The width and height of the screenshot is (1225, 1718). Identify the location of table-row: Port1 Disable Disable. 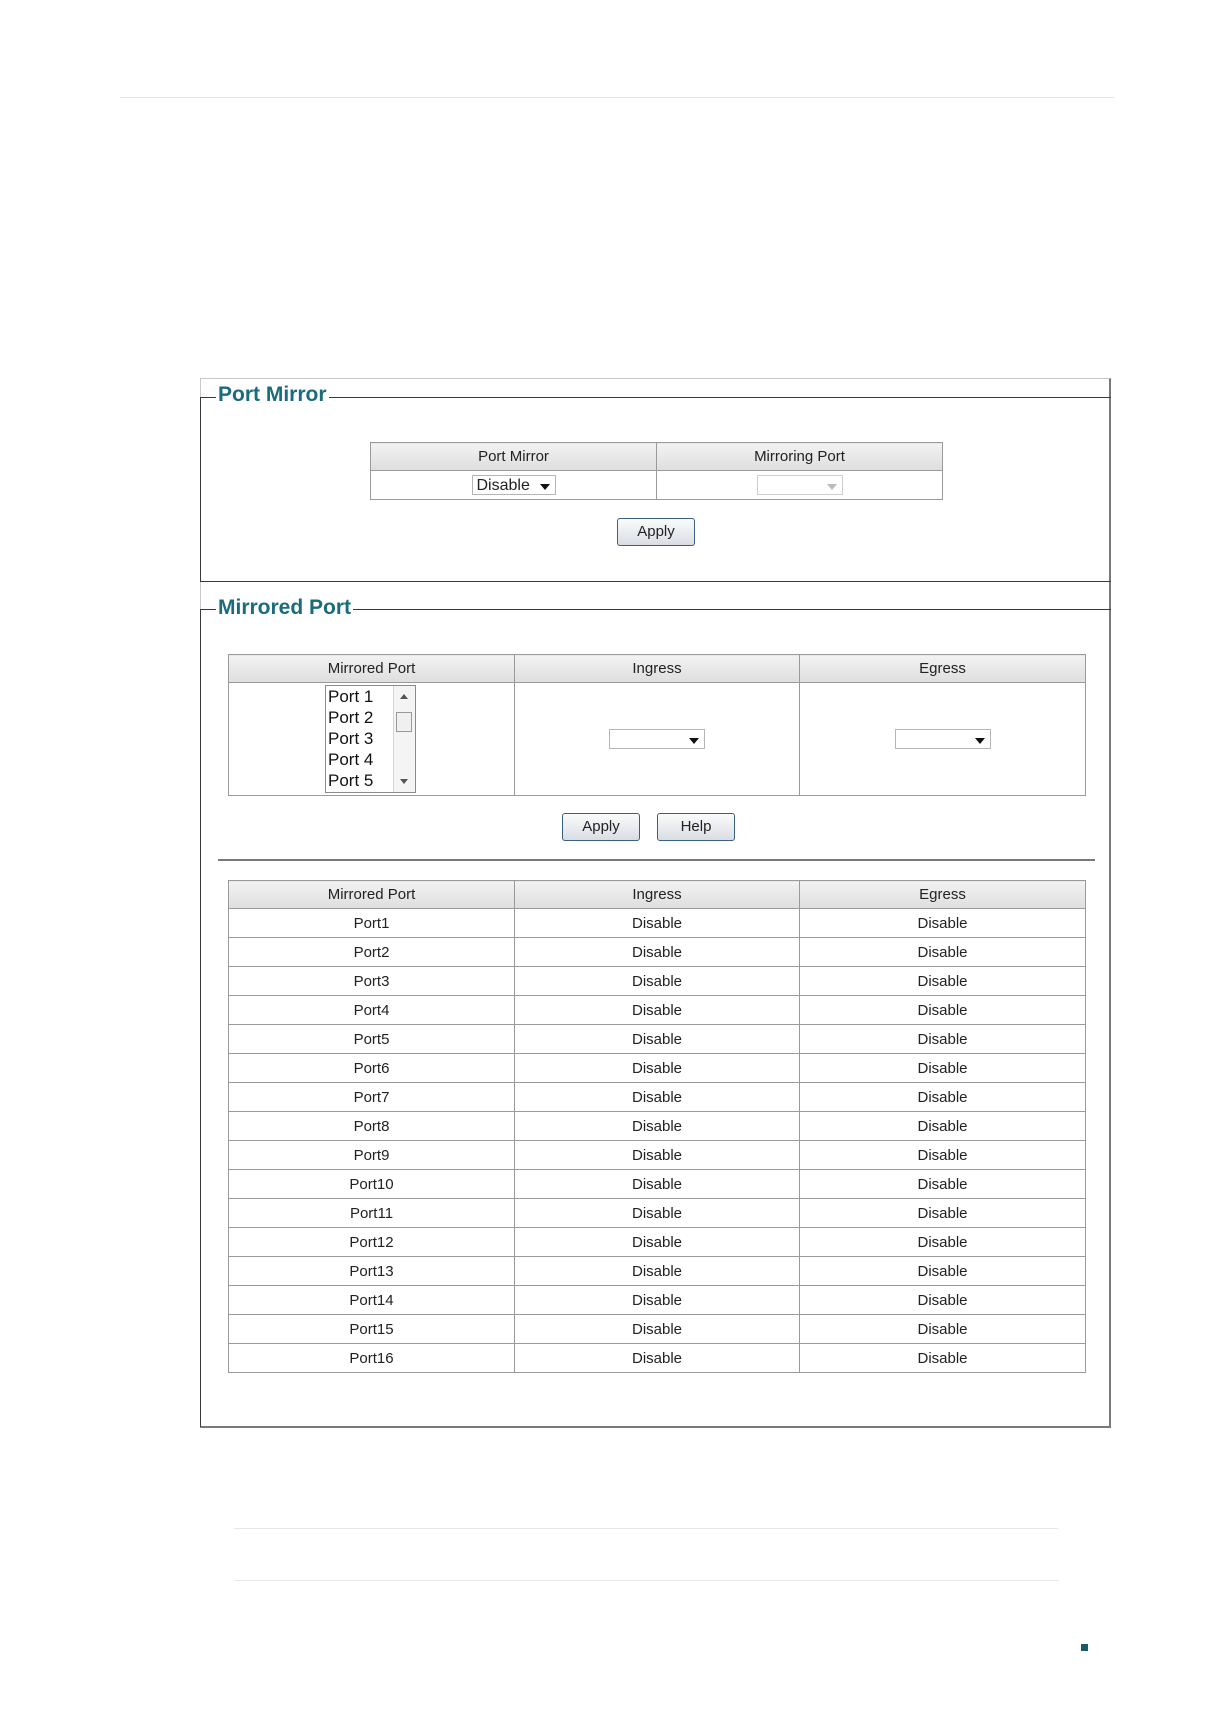
(657, 923).